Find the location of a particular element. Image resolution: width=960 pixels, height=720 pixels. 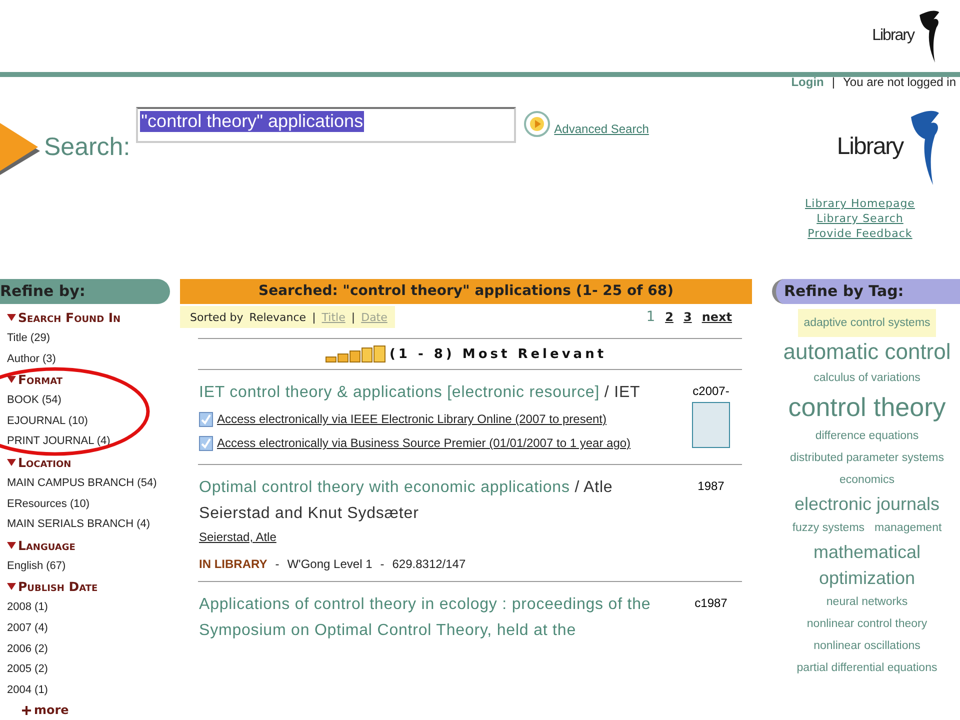

refine-by-header: Refine by: is located at coordinates (85, 291).